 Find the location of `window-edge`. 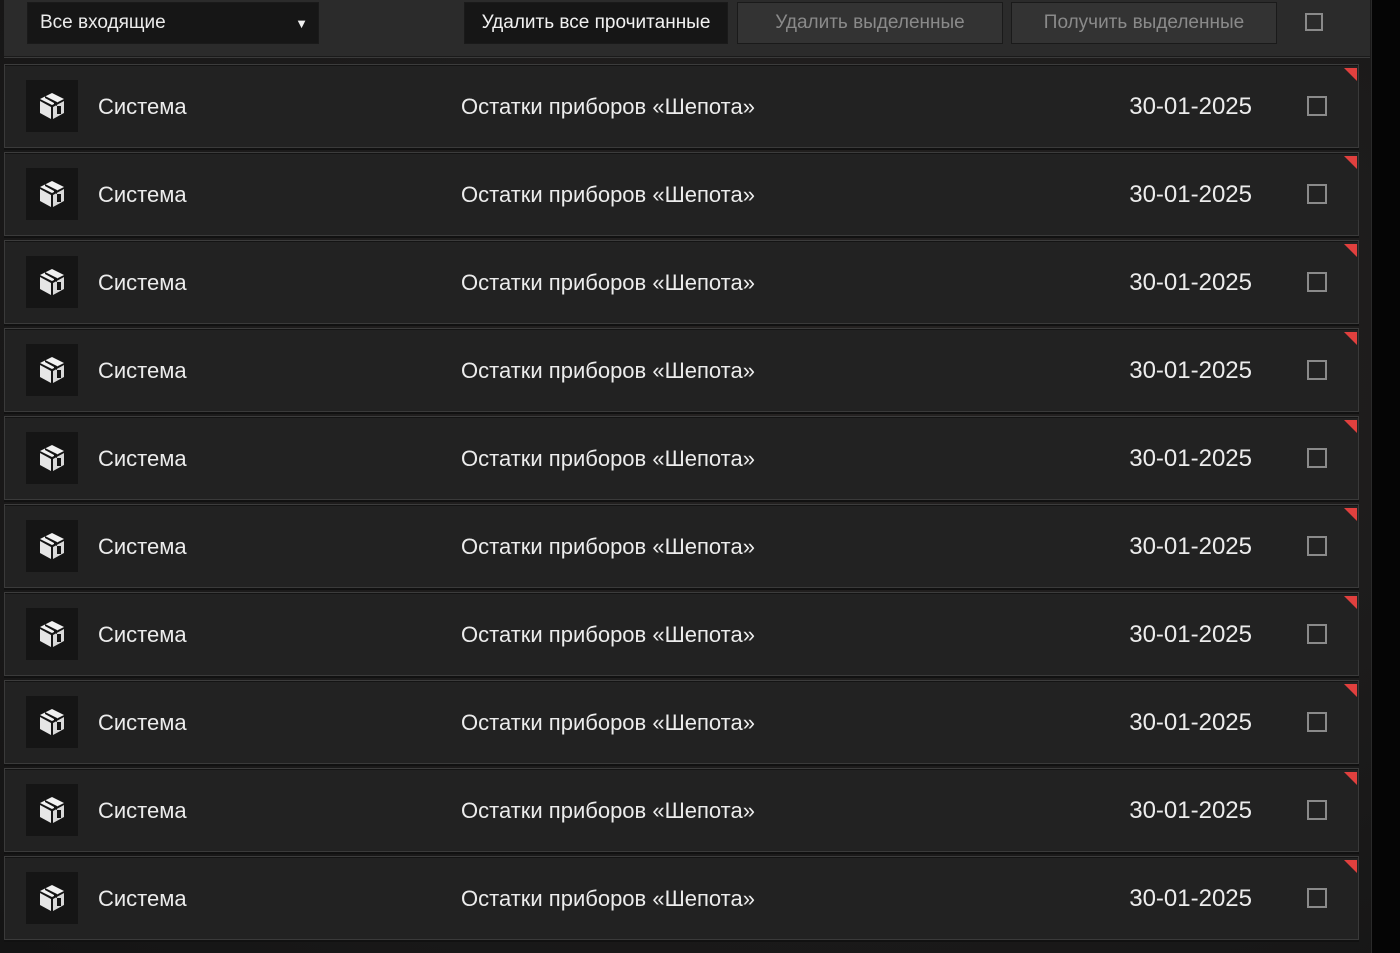

window-edge is located at coordinates (1385, 476).